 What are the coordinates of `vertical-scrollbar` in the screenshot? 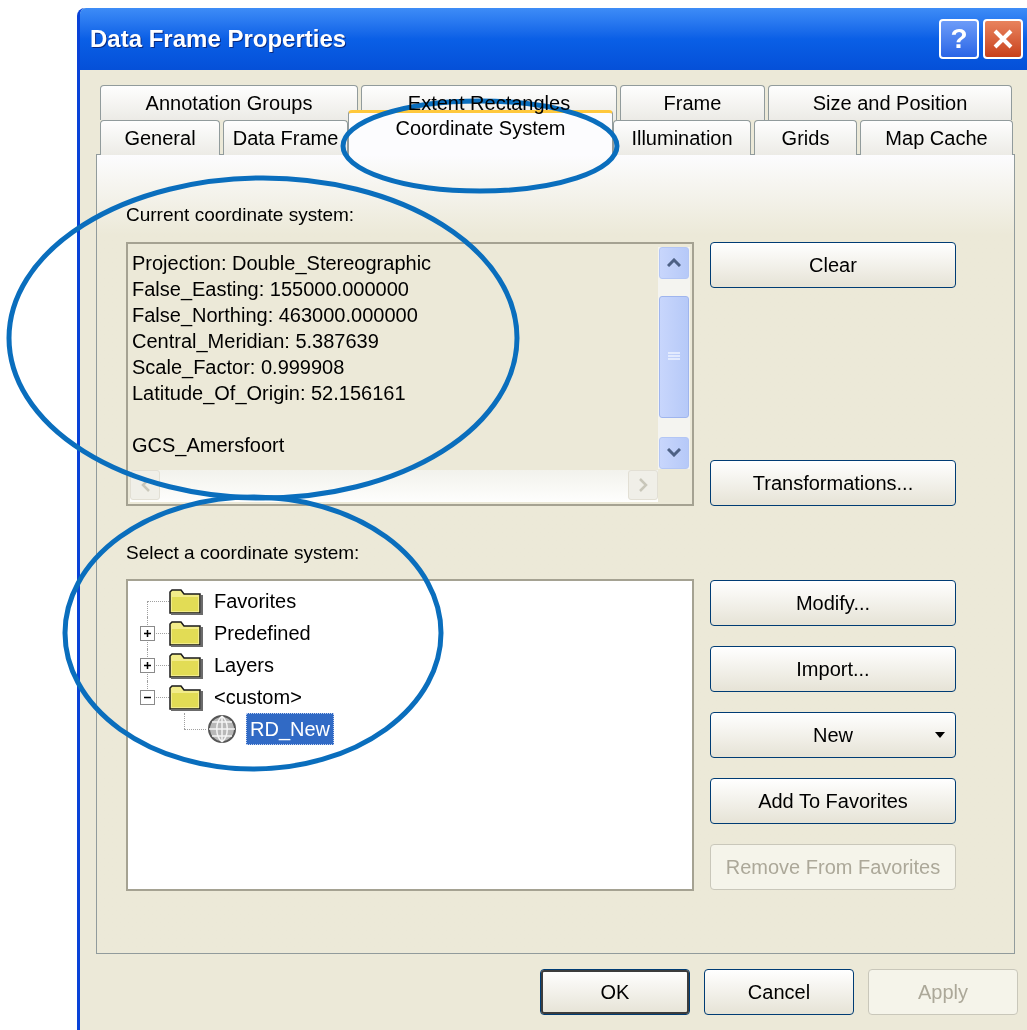 It's located at (674, 357).